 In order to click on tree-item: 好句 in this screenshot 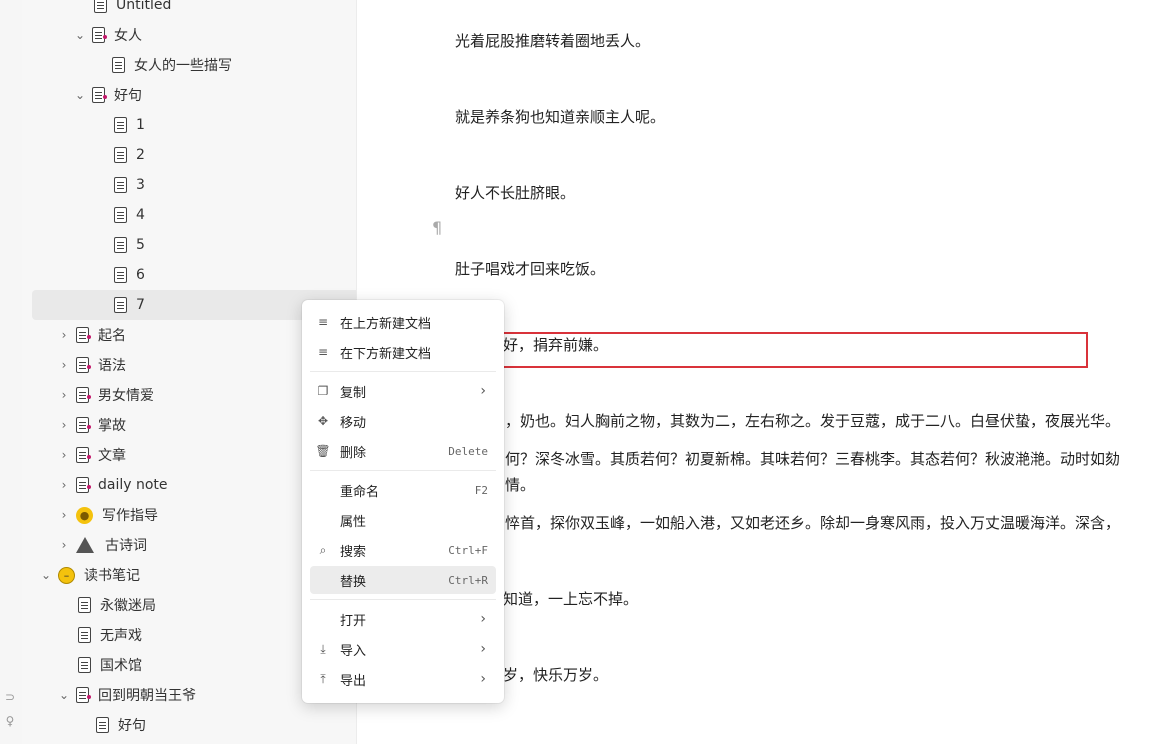, I will do `click(189, 725)`.